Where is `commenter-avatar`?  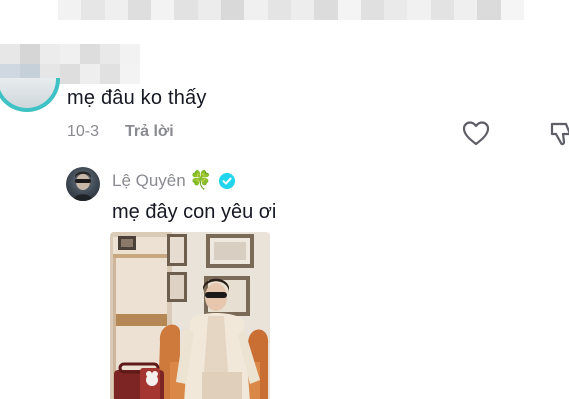
commenter-avatar is located at coordinates (30, 95).